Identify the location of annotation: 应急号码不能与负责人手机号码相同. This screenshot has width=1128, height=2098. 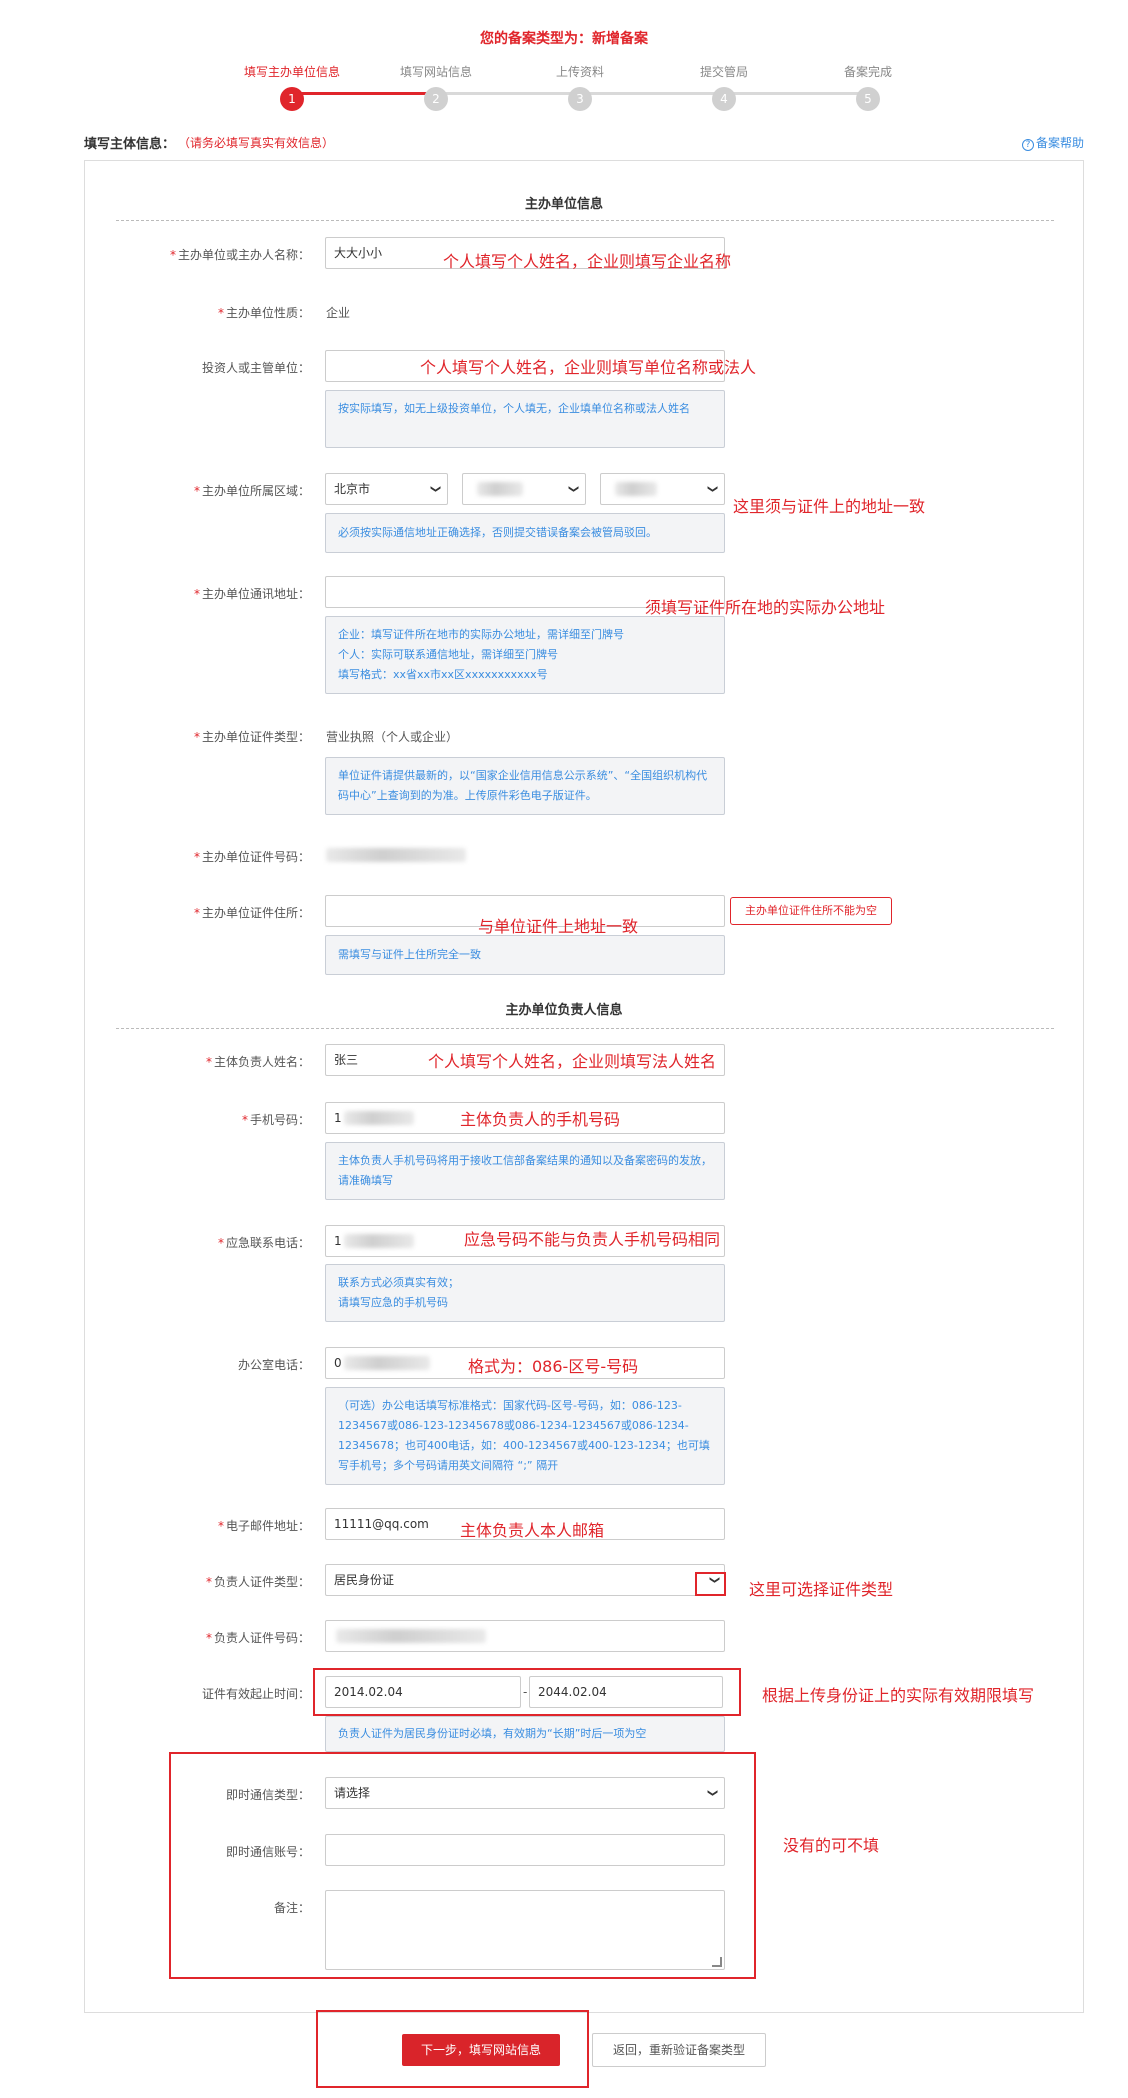
(592, 1239).